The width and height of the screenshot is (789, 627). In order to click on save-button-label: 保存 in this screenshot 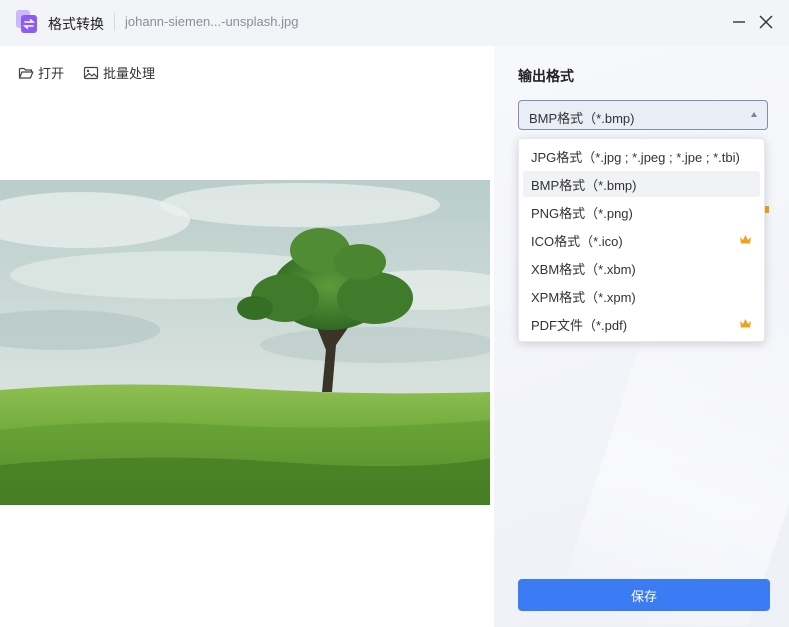, I will do `click(643, 596)`.